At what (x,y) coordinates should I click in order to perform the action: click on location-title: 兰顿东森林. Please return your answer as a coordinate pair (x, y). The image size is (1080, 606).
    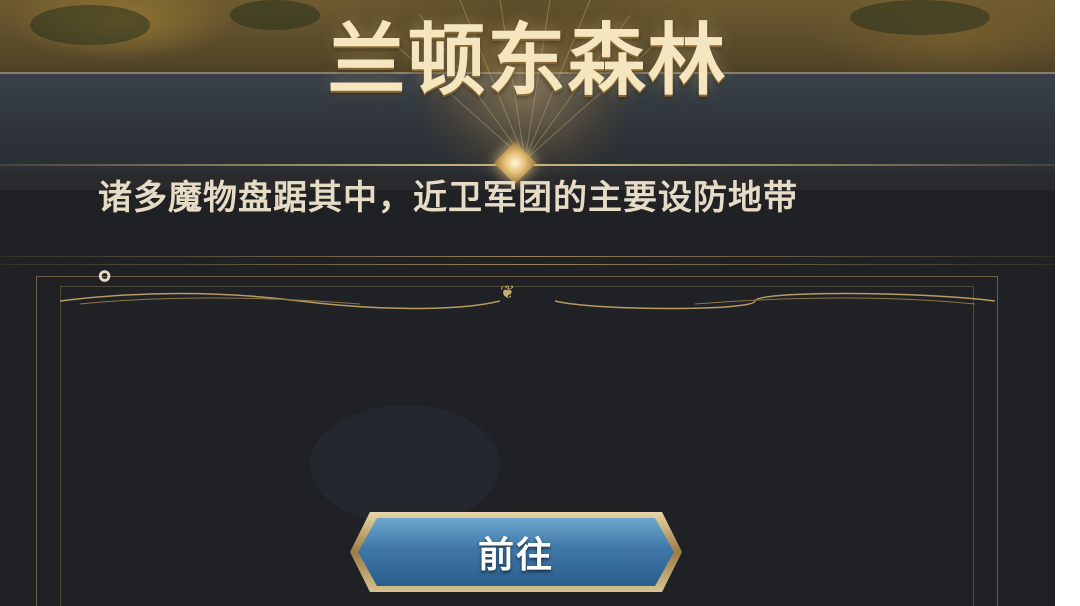
    Looking at the image, I should click on (527, 60).